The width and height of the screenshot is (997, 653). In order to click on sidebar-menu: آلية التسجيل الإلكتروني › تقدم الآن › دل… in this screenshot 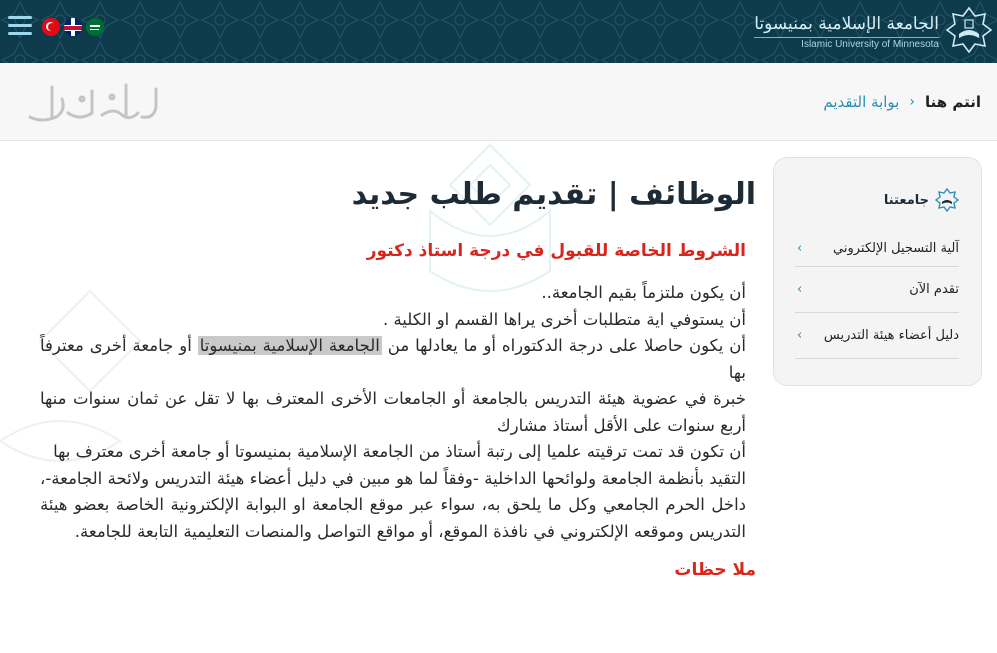, I will do `click(877, 295)`.